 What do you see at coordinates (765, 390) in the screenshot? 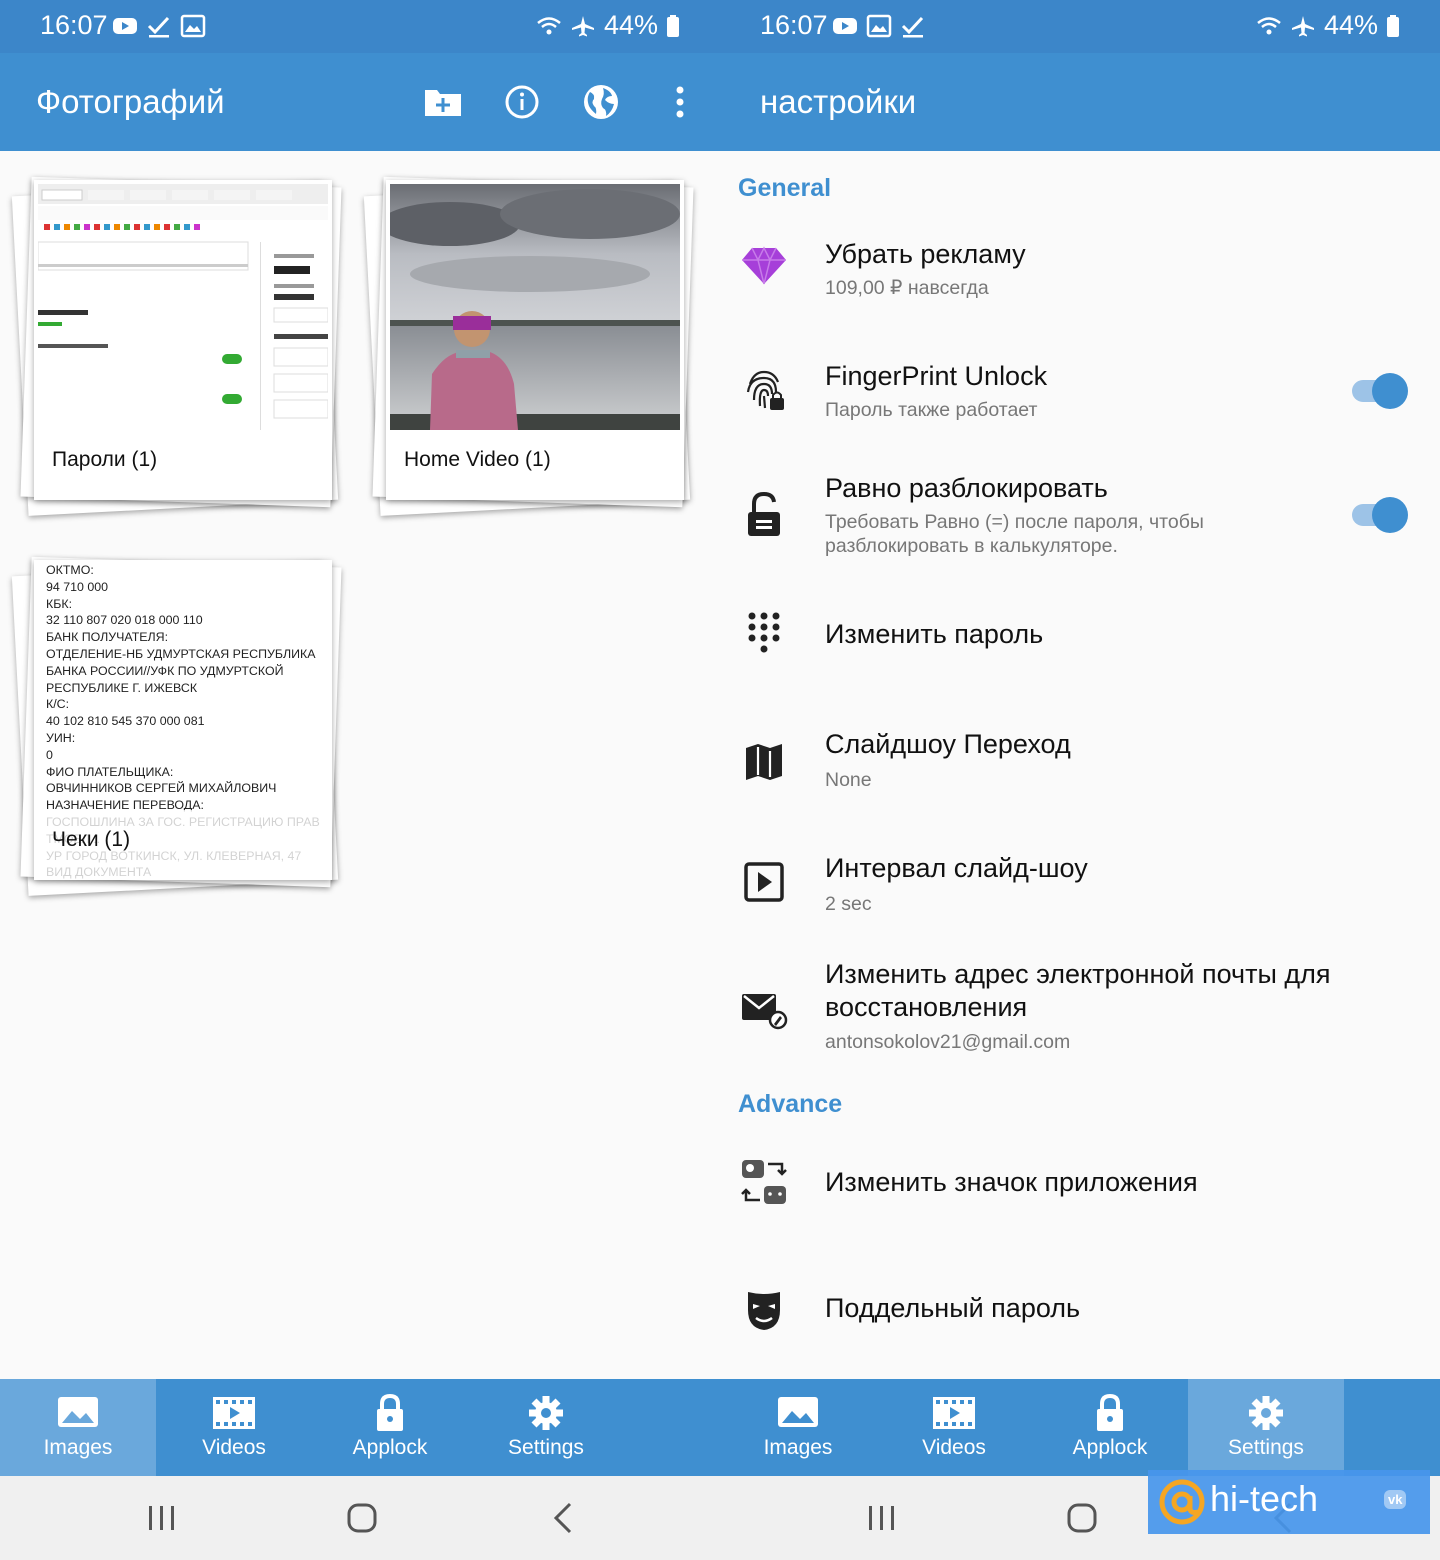
I see `fingerprint-icon` at bounding box center [765, 390].